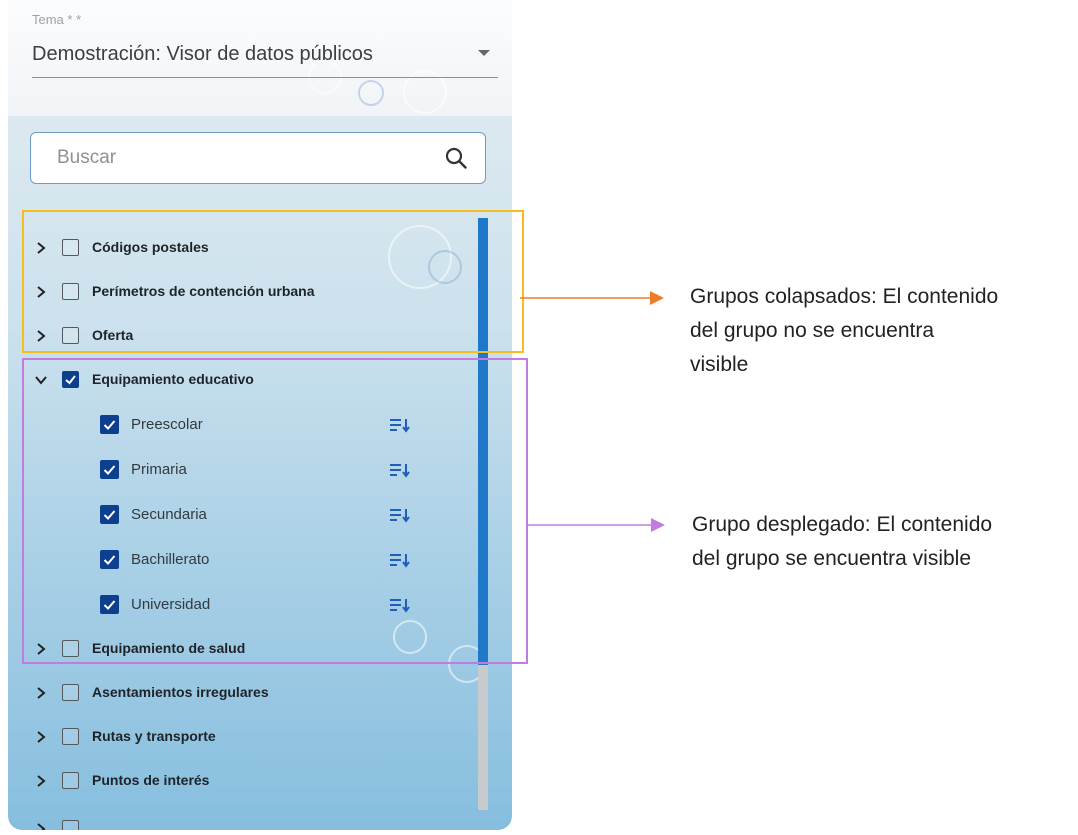 Image resolution: width=1078 pixels, height=835 pixels. What do you see at coordinates (595, 525) in the screenshot?
I see `arrow-expanded` at bounding box center [595, 525].